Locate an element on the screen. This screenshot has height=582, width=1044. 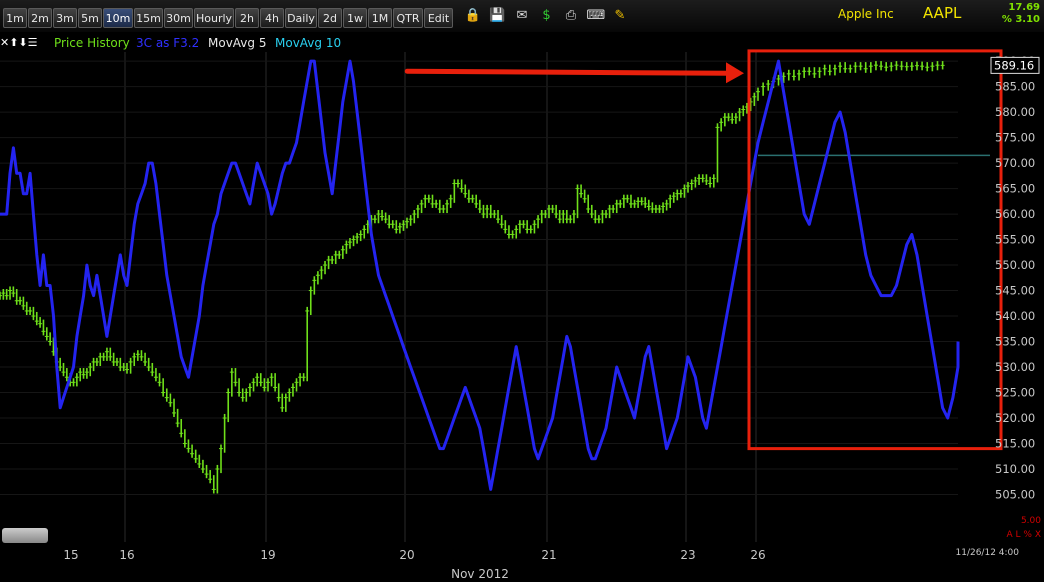
annotation-arrow-head is located at coordinates (735, 73).